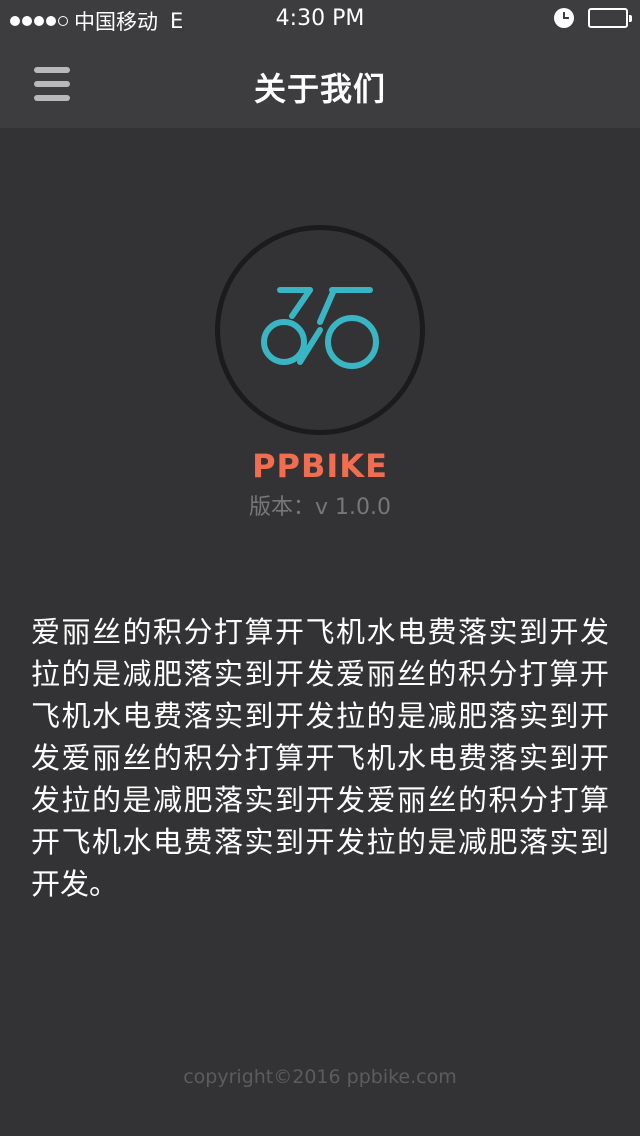 Image resolution: width=640 pixels, height=1136 pixels. Describe the element at coordinates (564, 18) in the screenshot. I see `clock-icon` at that location.